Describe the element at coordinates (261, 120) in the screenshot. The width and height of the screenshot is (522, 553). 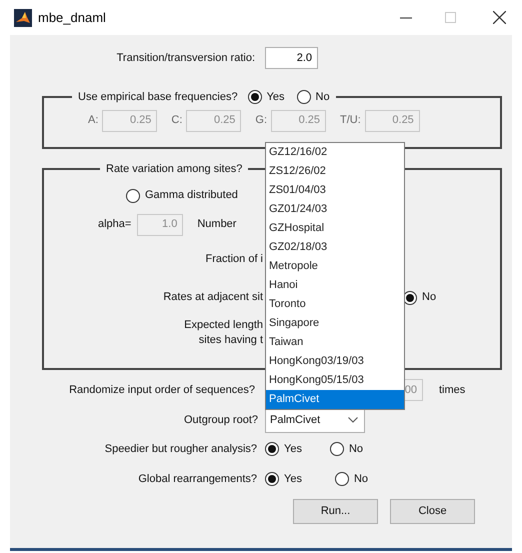
I see `label: G:` at that location.